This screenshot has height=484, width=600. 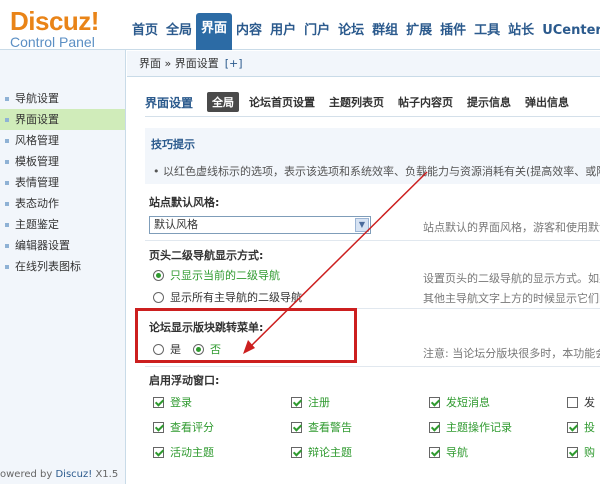 What do you see at coordinates (179, 63) in the screenshot?
I see `breadcrumb-text: 界面 » 界面设置` at bounding box center [179, 63].